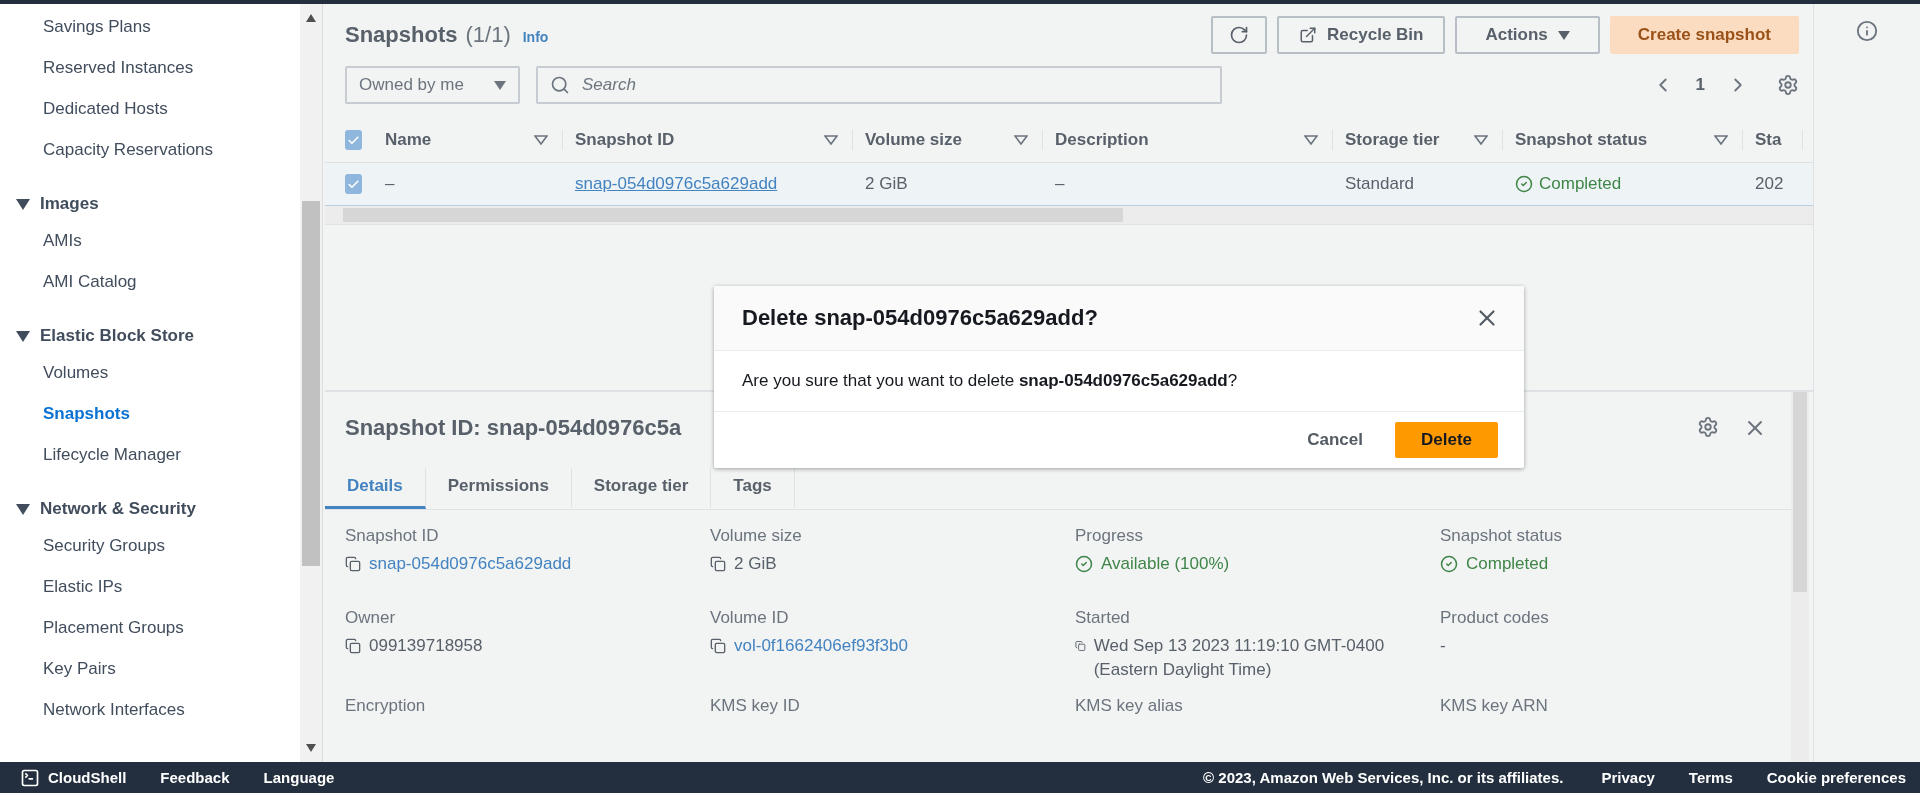  Describe the element at coordinates (311, 18) in the screenshot. I see `scroll-up-icon` at that location.